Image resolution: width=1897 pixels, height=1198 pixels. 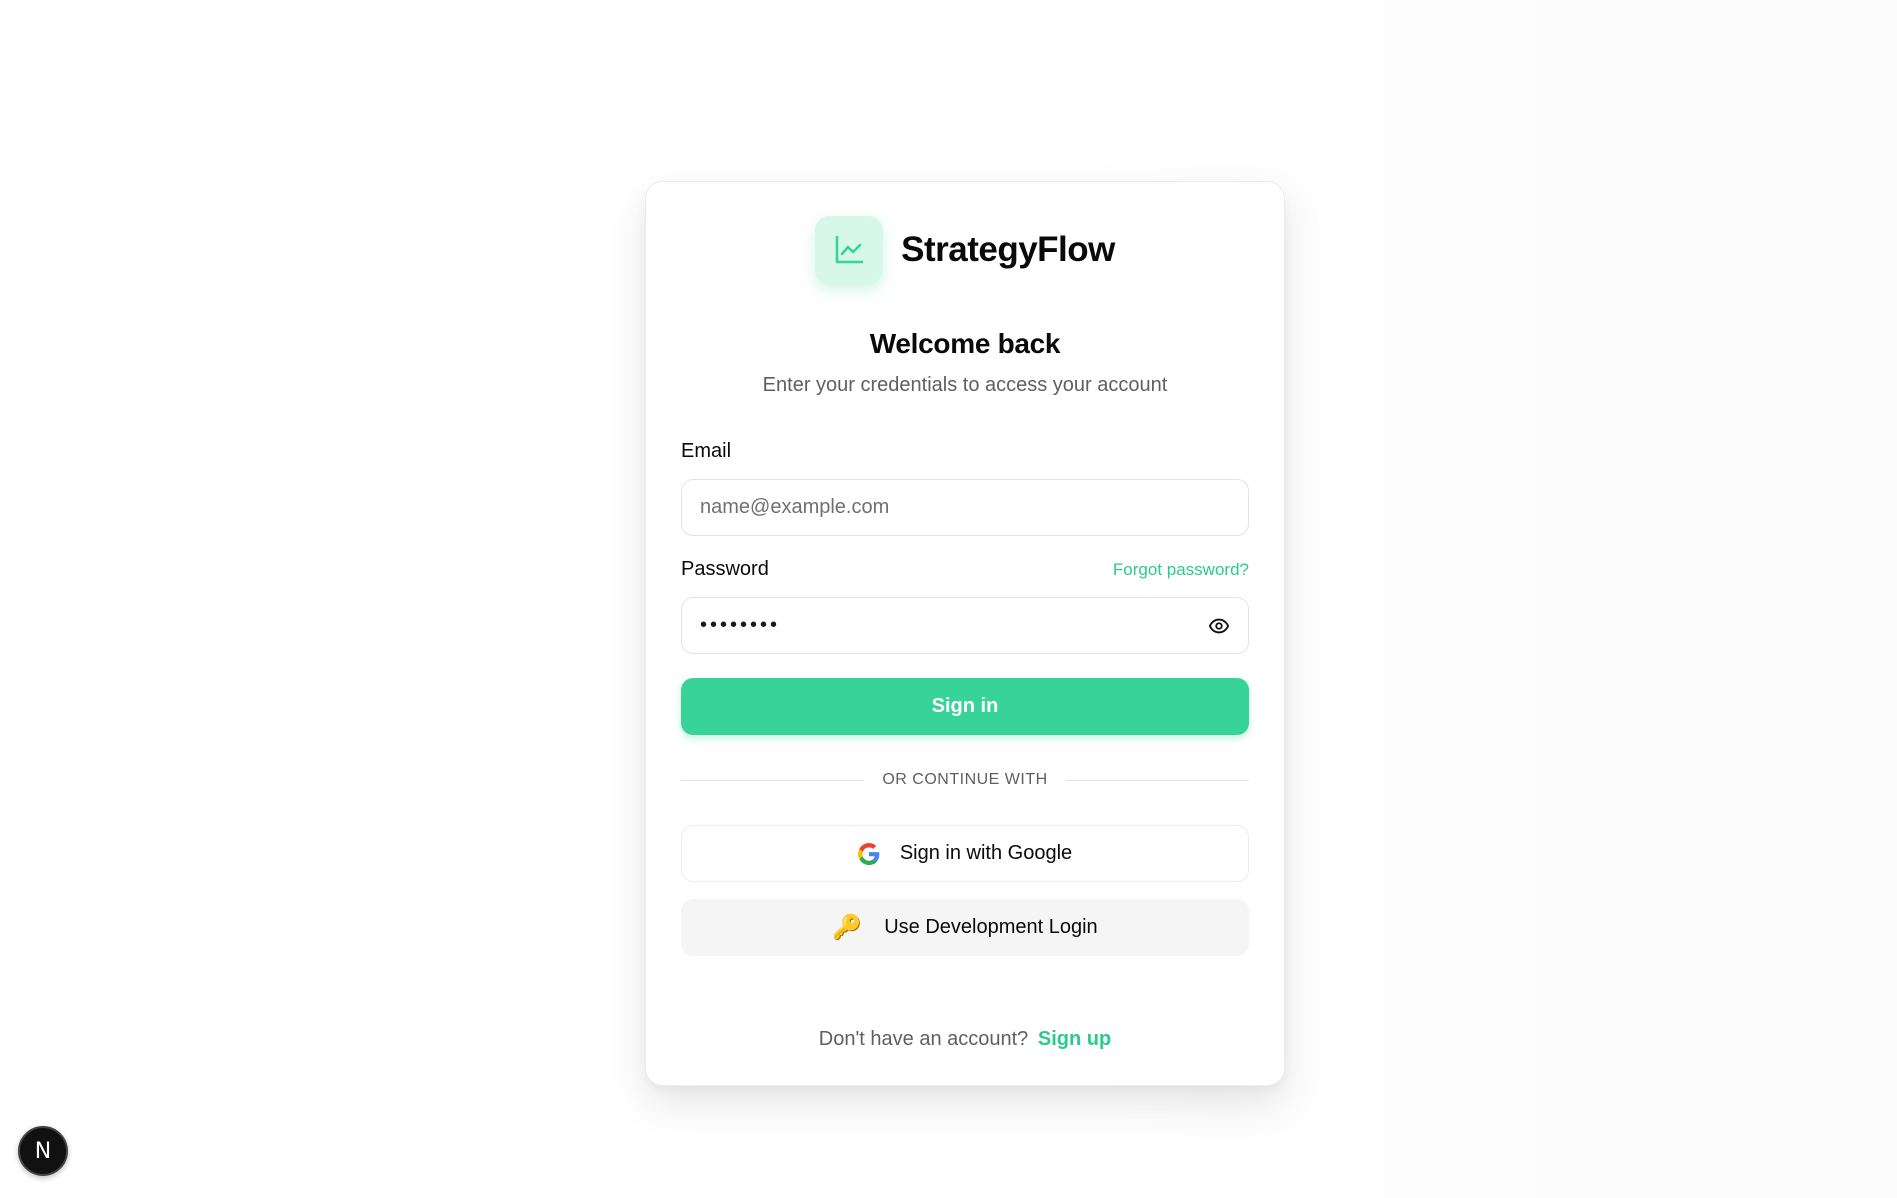 I want to click on email-label-row: Email, so click(x=965, y=451).